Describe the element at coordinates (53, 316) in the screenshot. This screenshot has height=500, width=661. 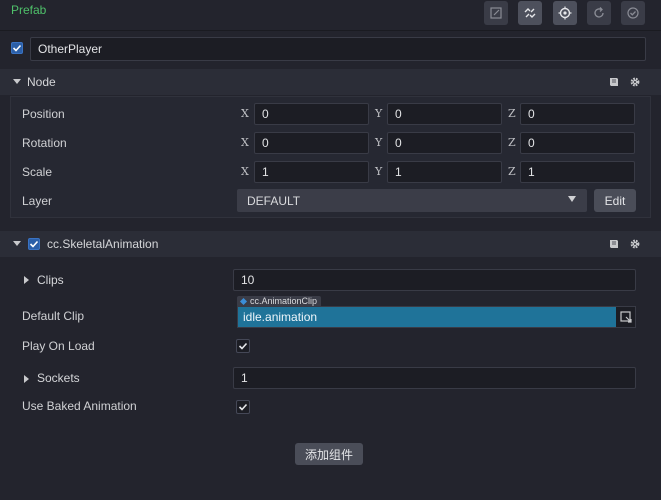
I see `default-clip-label: Default Clip` at that location.